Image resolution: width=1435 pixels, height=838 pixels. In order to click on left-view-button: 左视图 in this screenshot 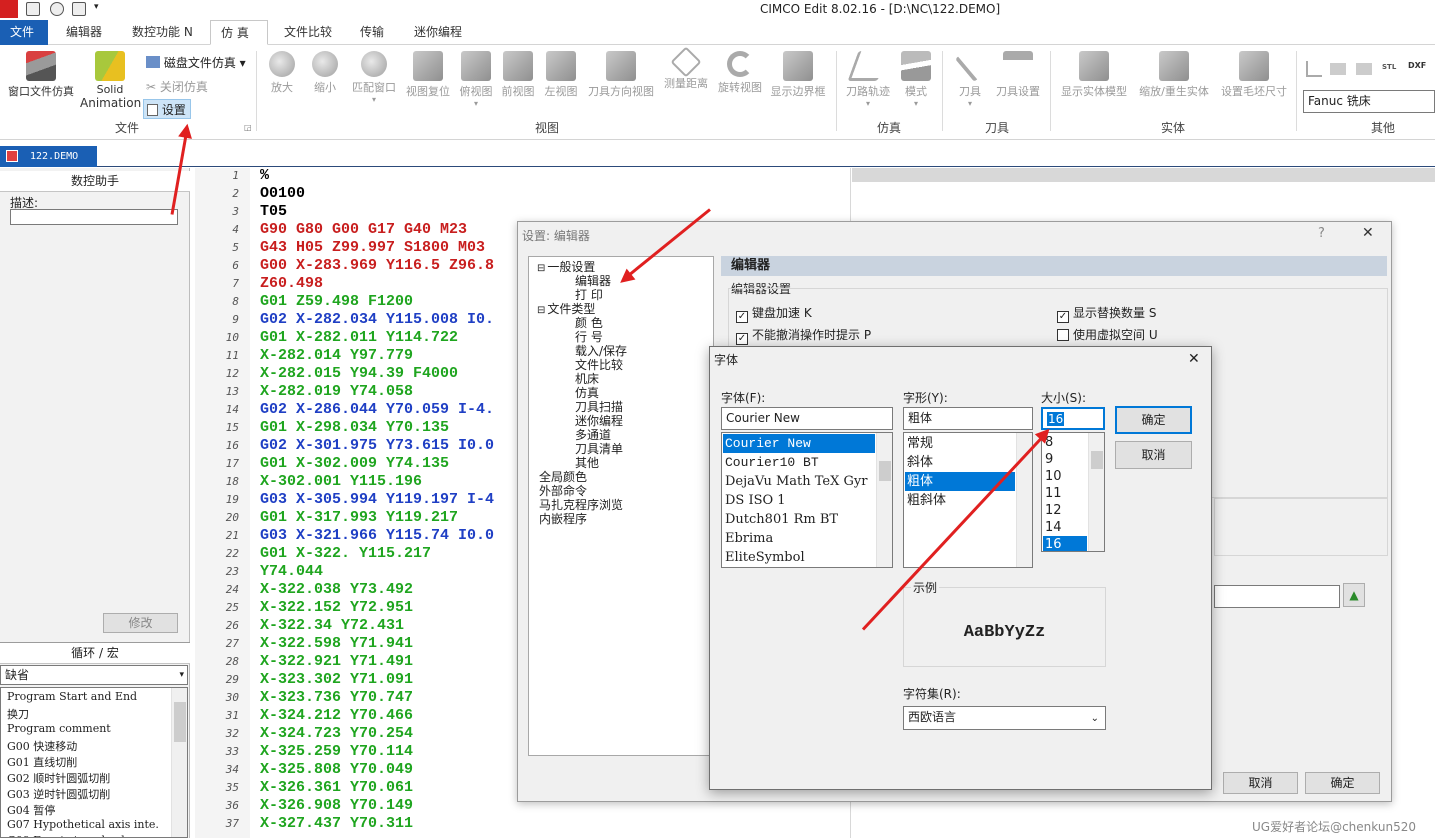, I will do `click(561, 75)`.